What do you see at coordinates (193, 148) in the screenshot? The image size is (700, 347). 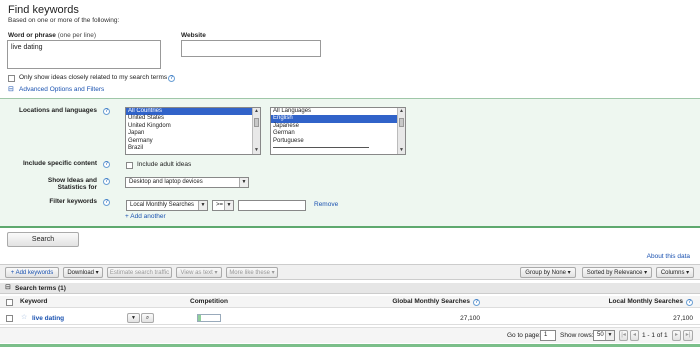 I see `country-option: Brazil` at bounding box center [193, 148].